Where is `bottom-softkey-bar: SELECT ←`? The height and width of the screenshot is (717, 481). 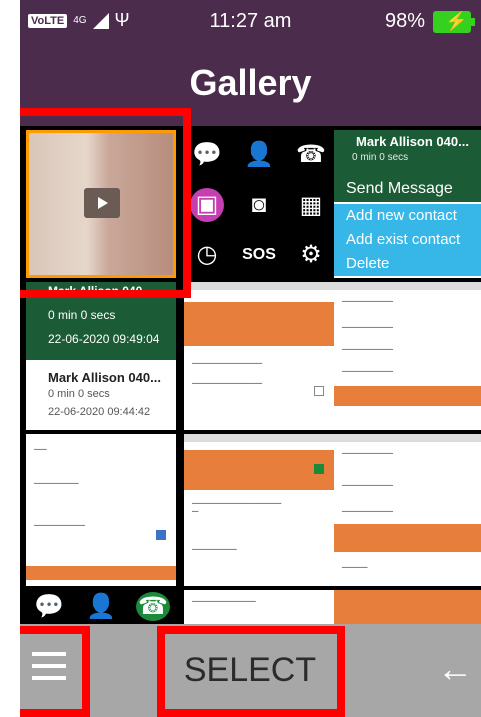
bottom-softkey-bar: SELECT ← is located at coordinates (250, 670).